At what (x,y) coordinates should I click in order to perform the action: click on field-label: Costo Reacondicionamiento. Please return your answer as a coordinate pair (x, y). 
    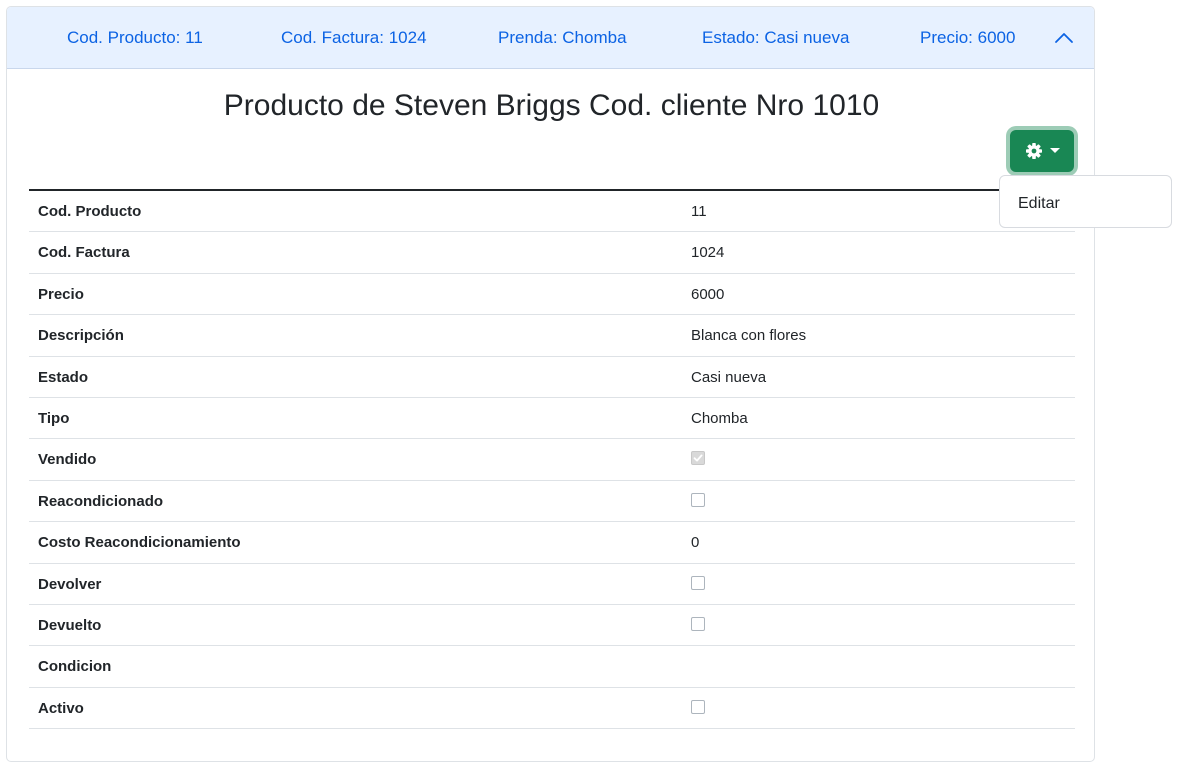
    Looking at the image, I should click on (139, 543).